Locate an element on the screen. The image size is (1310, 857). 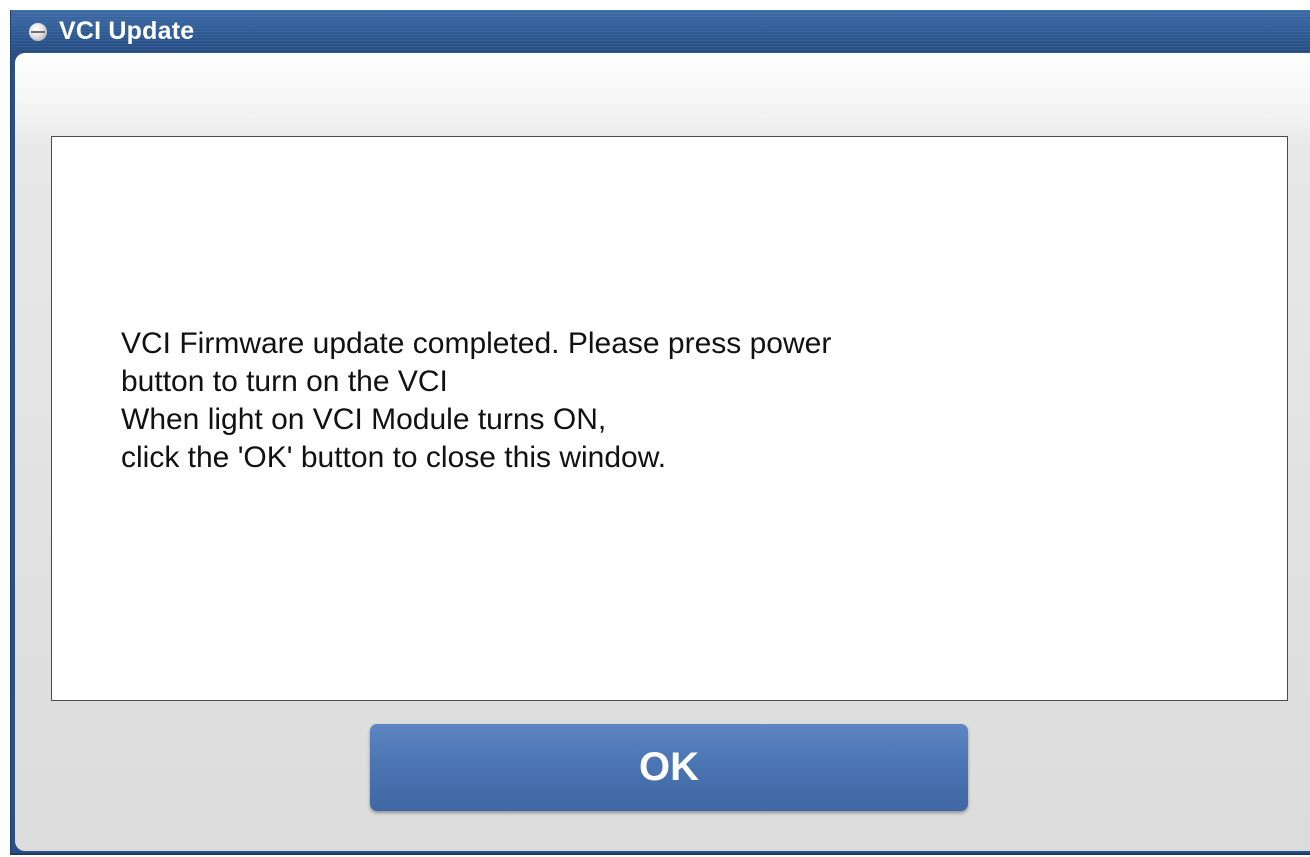
ok-button: OK is located at coordinates (669, 767).